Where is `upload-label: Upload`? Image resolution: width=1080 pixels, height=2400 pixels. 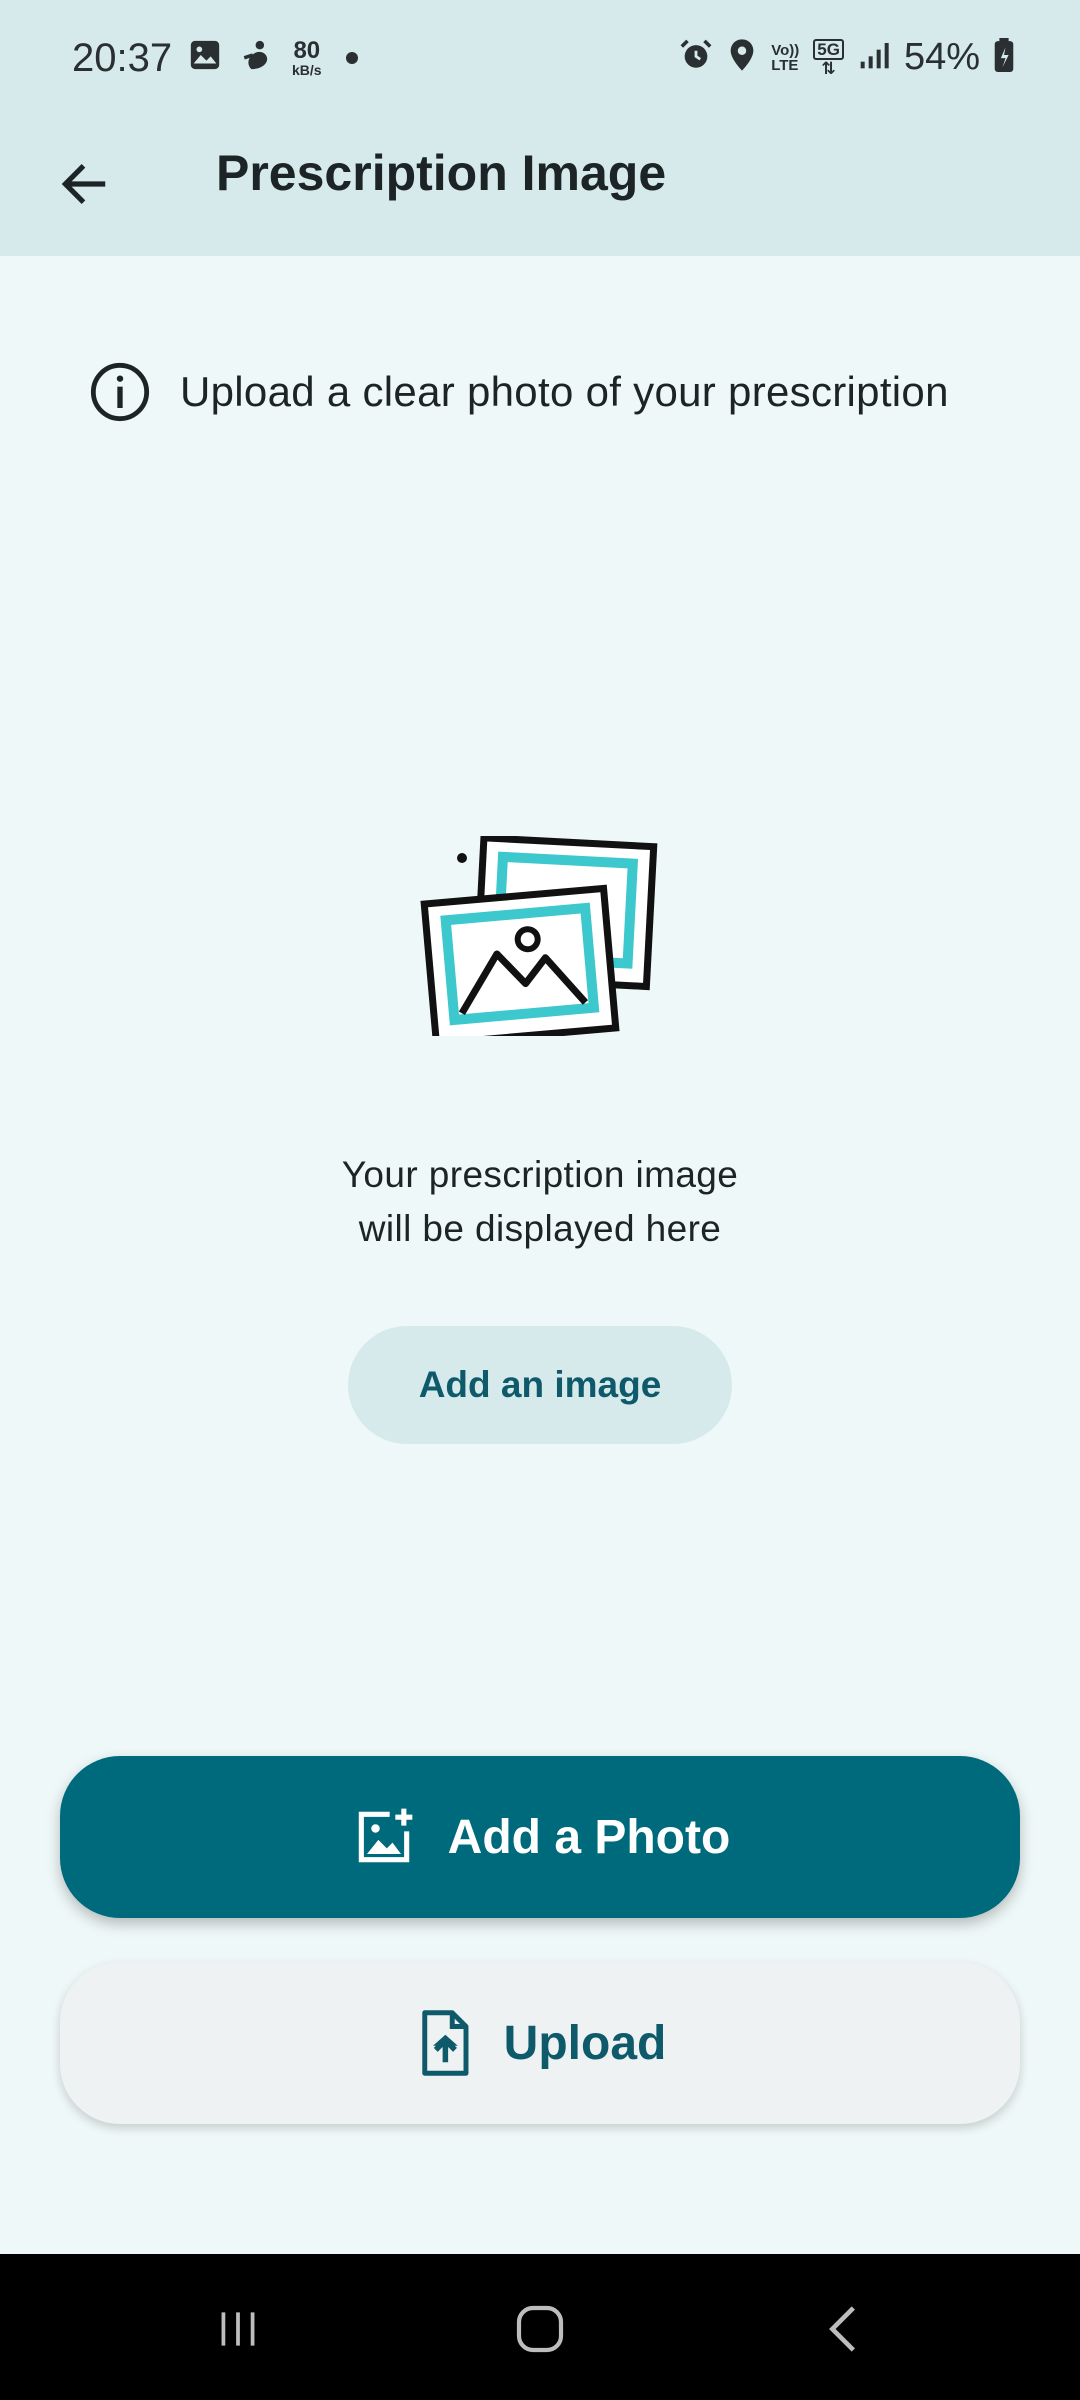 upload-label: Upload is located at coordinates (585, 2043).